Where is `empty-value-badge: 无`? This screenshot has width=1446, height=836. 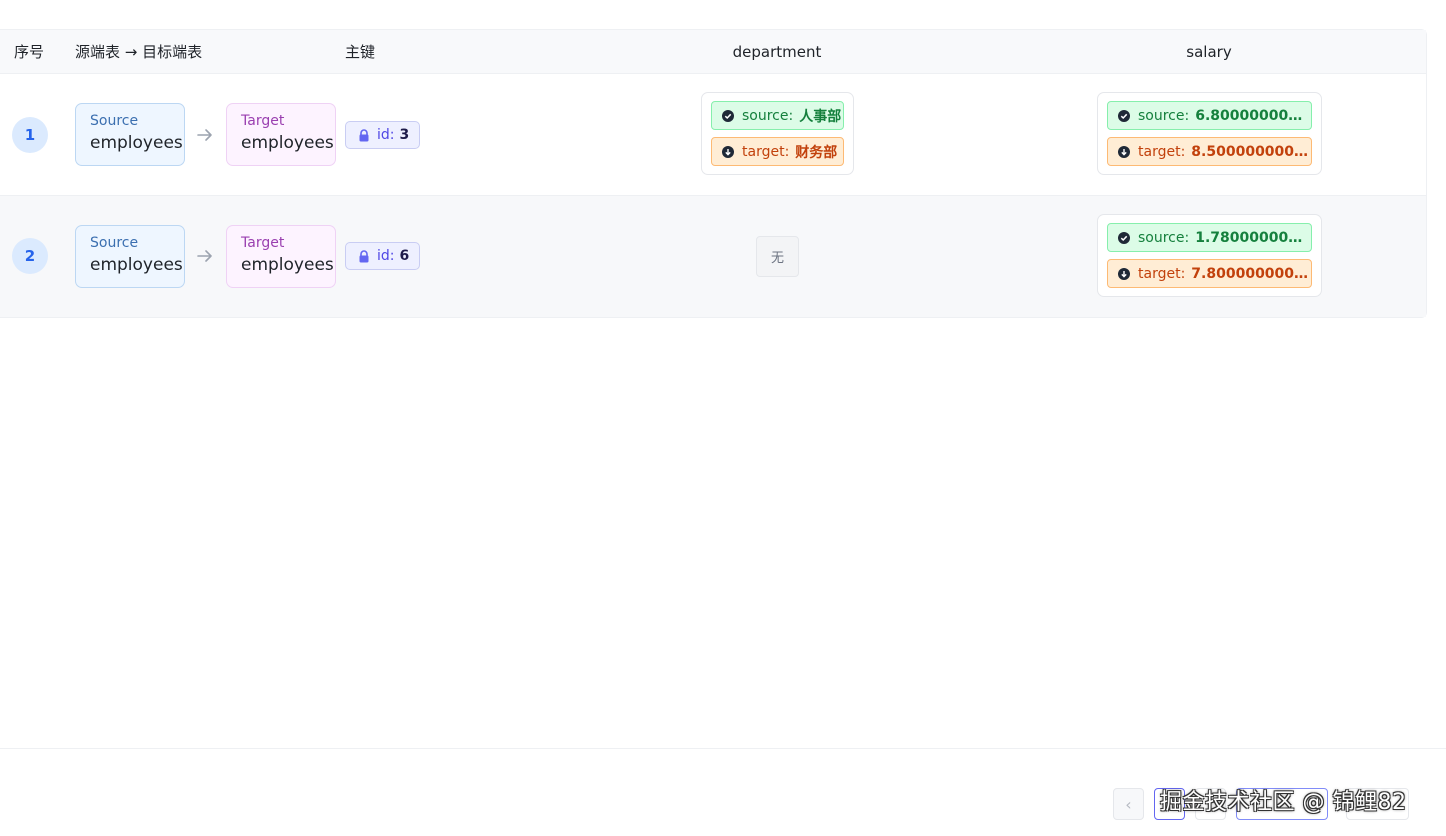 empty-value-badge: 无 is located at coordinates (777, 256).